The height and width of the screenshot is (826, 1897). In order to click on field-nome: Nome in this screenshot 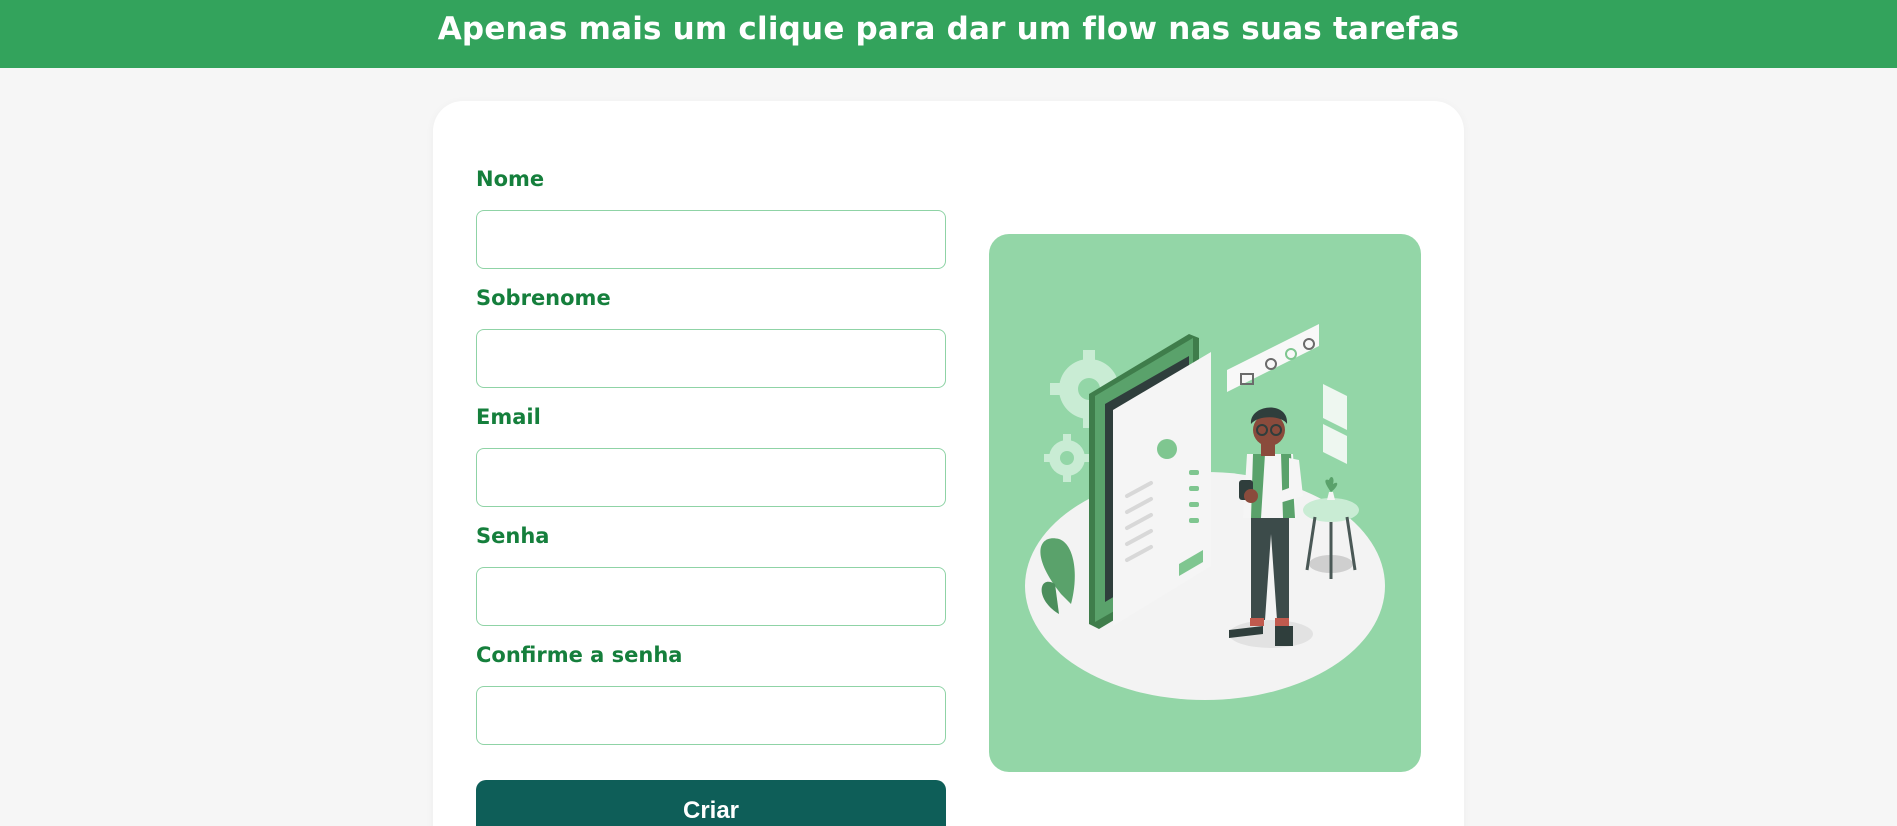, I will do `click(711, 217)`.